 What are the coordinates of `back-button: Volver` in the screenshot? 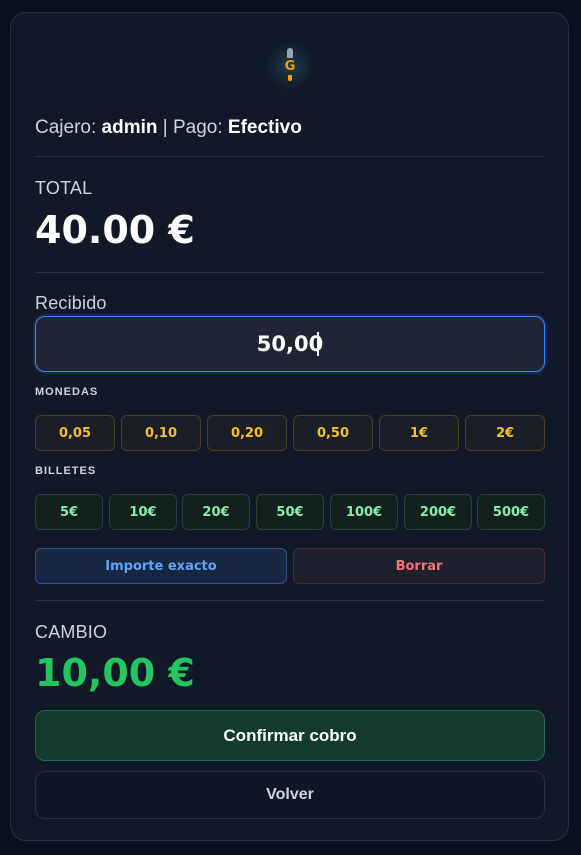 It's located at (290, 795).